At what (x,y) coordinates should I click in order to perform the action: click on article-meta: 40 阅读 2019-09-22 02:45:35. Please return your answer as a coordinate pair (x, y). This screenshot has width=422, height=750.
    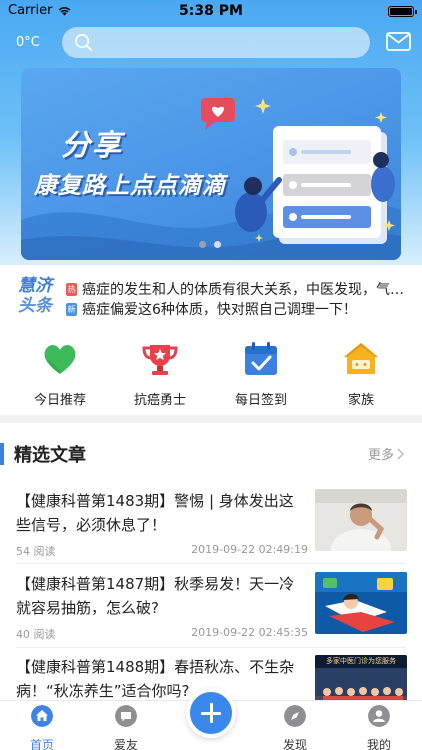
    Looking at the image, I should click on (162, 634).